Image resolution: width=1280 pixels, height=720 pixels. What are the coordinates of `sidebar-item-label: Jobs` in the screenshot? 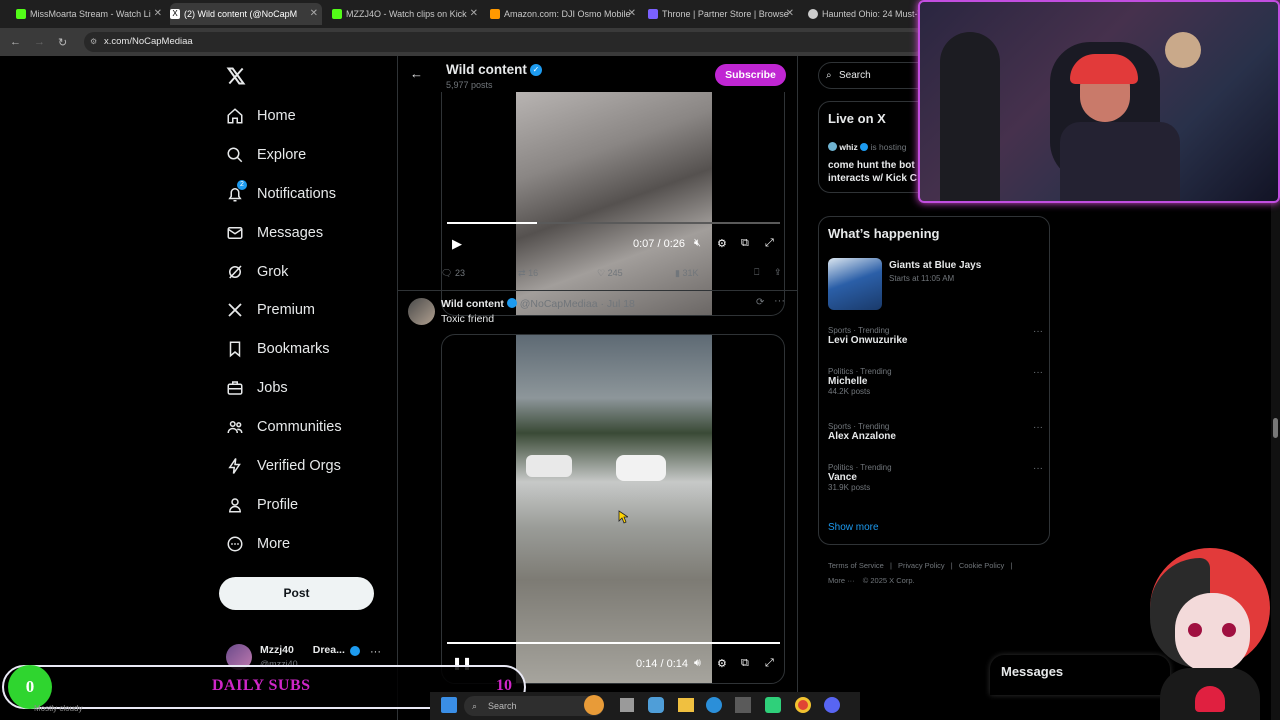 It's located at (272, 388).